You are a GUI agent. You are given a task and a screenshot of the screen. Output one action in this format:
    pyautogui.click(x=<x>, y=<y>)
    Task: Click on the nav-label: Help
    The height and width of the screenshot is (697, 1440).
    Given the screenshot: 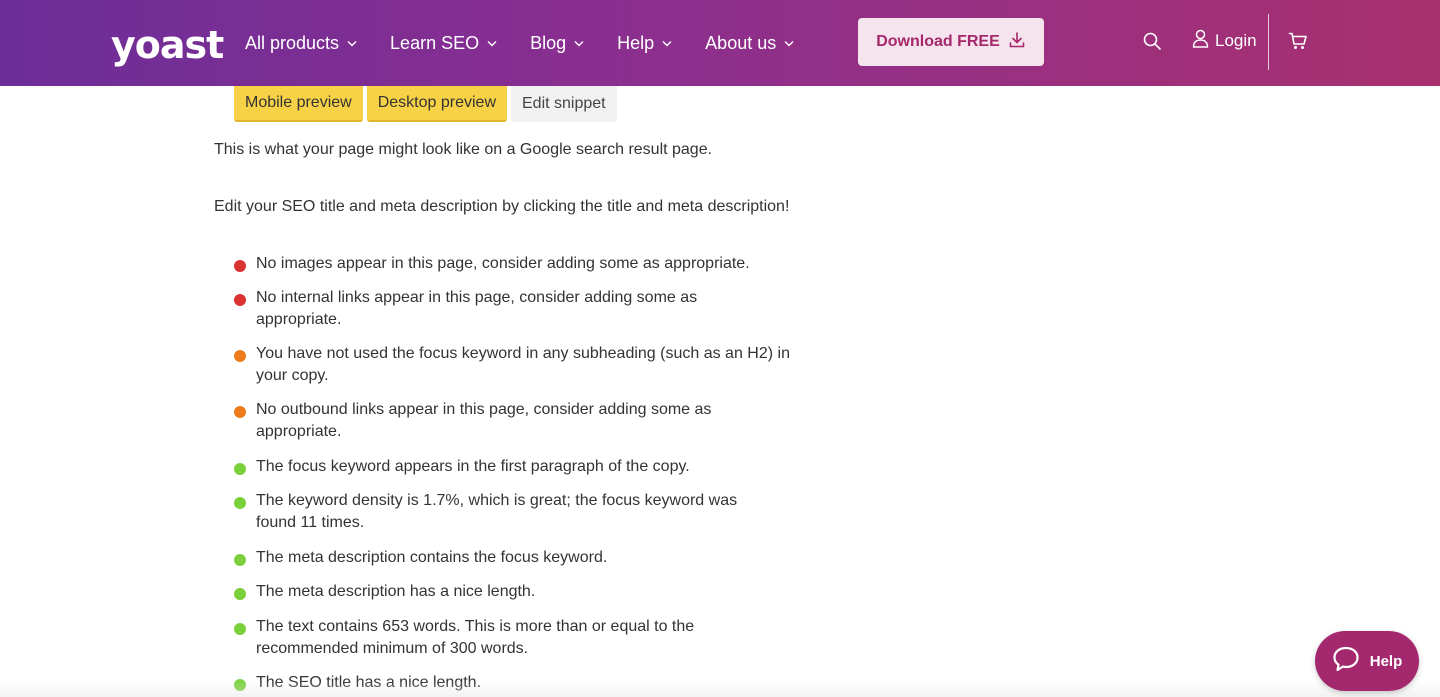 What is the action you would take?
    pyautogui.click(x=636, y=42)
    